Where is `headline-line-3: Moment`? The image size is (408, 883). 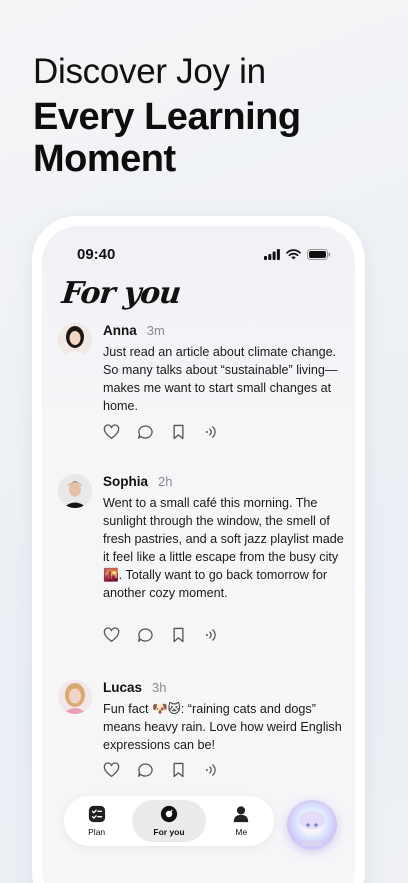 headline-line-3: Moment is located at coordinates (104, 159).